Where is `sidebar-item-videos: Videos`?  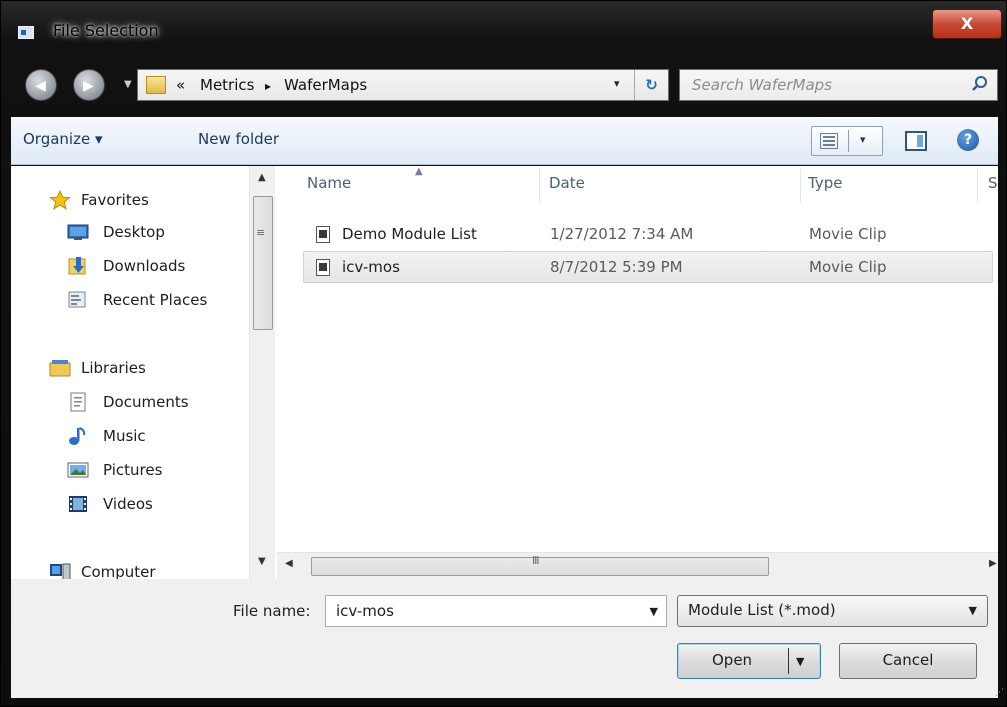 sidebar-item-videos: Videos is located at coordinates (129, 505).